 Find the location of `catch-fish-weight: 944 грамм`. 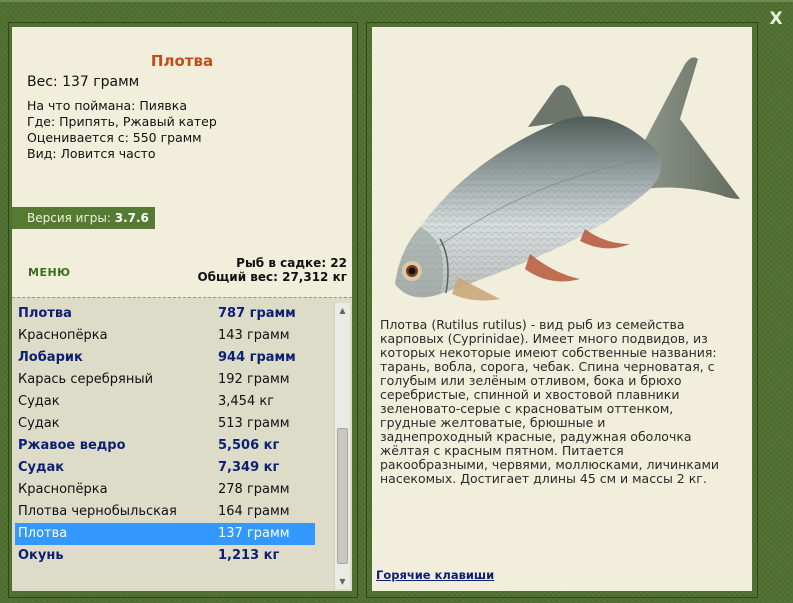

catch-fish-weight: 944 грамм is located at coordinates (257, 357).